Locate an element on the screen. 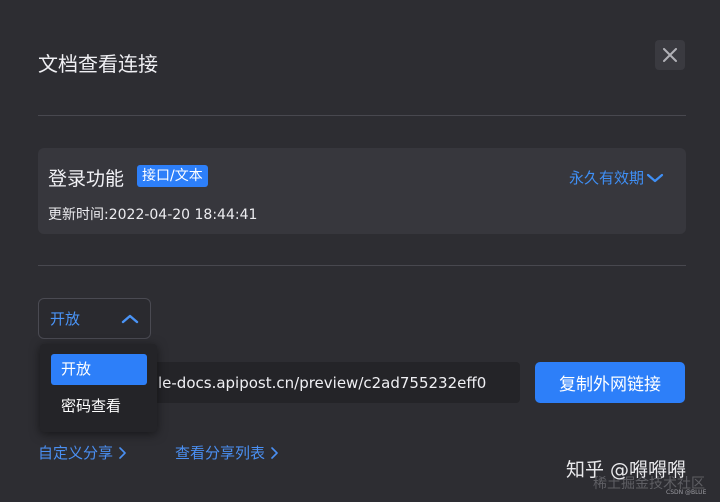 This screenshot has width=720, height=502. dialog-title: 文档查看连接 is located at coordinates (98, 64).